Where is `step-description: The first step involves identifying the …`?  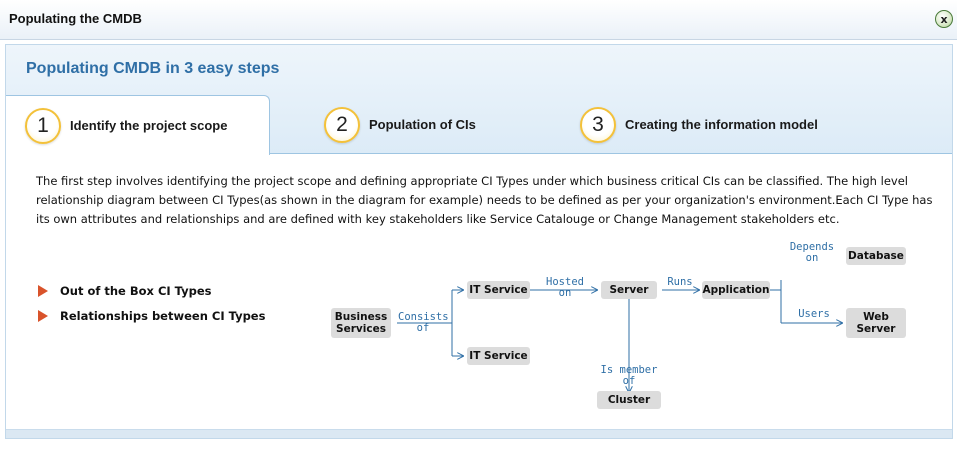
step-description: The first step involves identifying the … is located at coordinates (484, 200).